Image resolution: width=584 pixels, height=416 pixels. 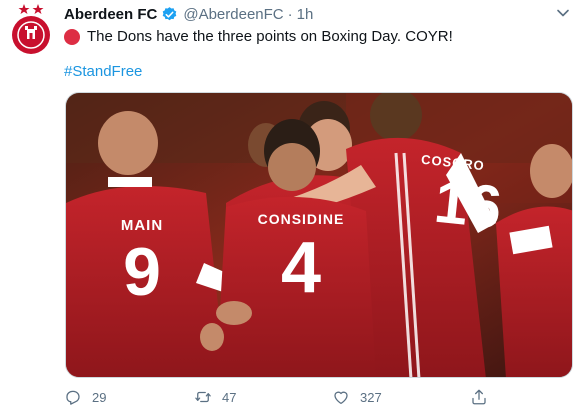 I want to click on red-circle-icon, so click(x=72, y=37).